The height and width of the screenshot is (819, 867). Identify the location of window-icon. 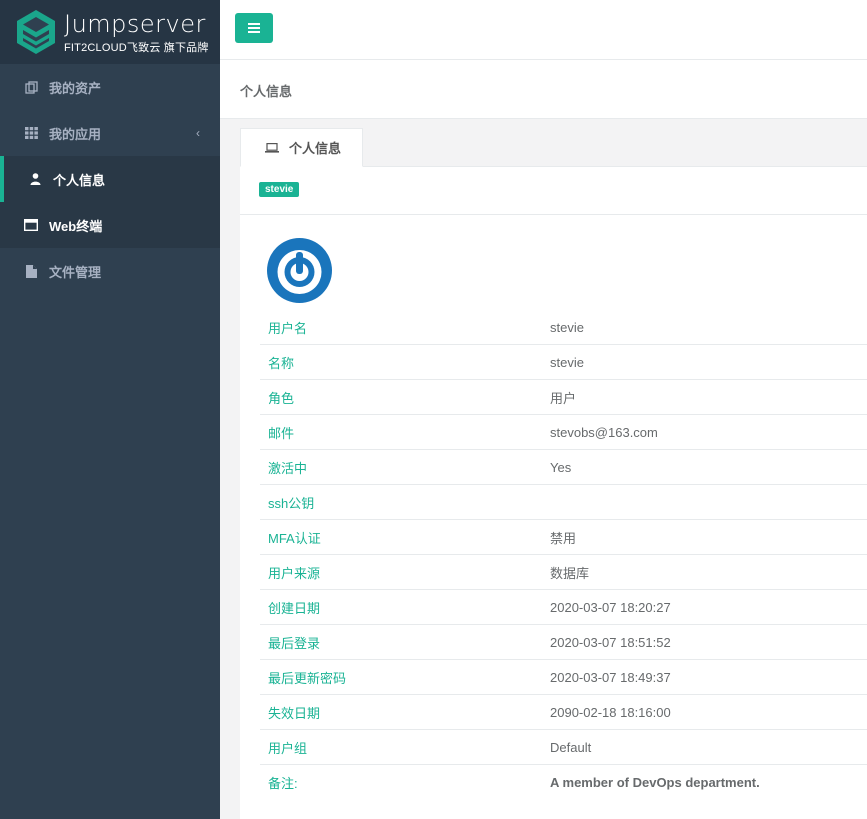
(31, 225).